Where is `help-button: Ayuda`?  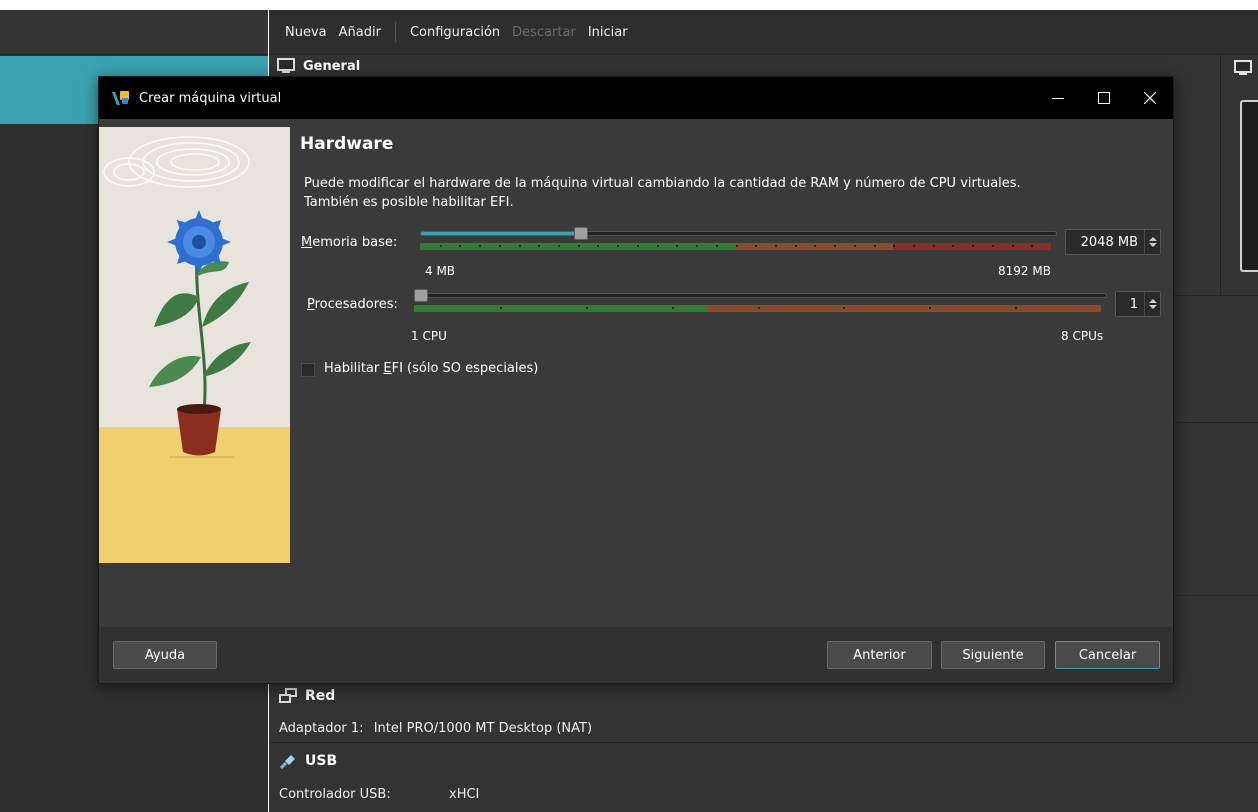
help-button: Ayuda is located at coordinates (165, 655).